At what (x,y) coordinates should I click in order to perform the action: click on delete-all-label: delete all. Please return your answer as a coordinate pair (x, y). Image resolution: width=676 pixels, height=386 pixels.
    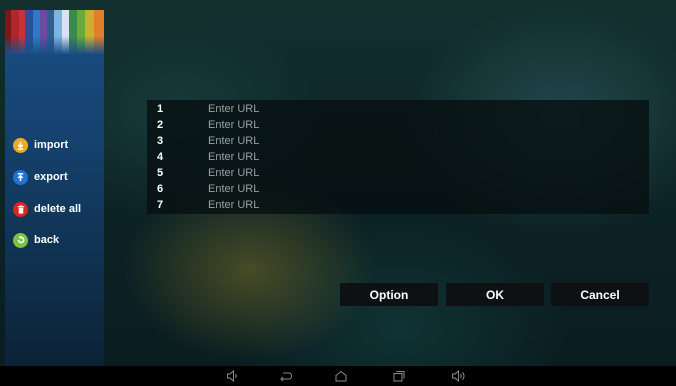
    Looking at the image, I should click on (58, 209).